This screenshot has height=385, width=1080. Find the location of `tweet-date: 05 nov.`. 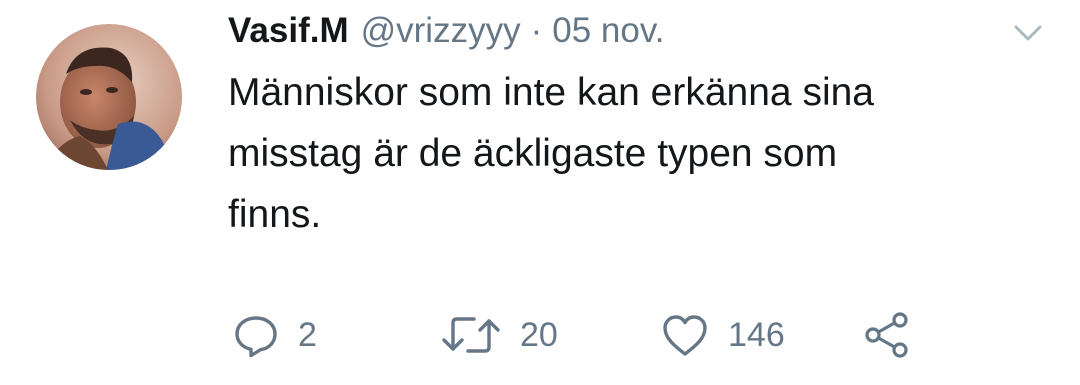

tweet-date: 05 nov. is located at coordinates (608, 31).